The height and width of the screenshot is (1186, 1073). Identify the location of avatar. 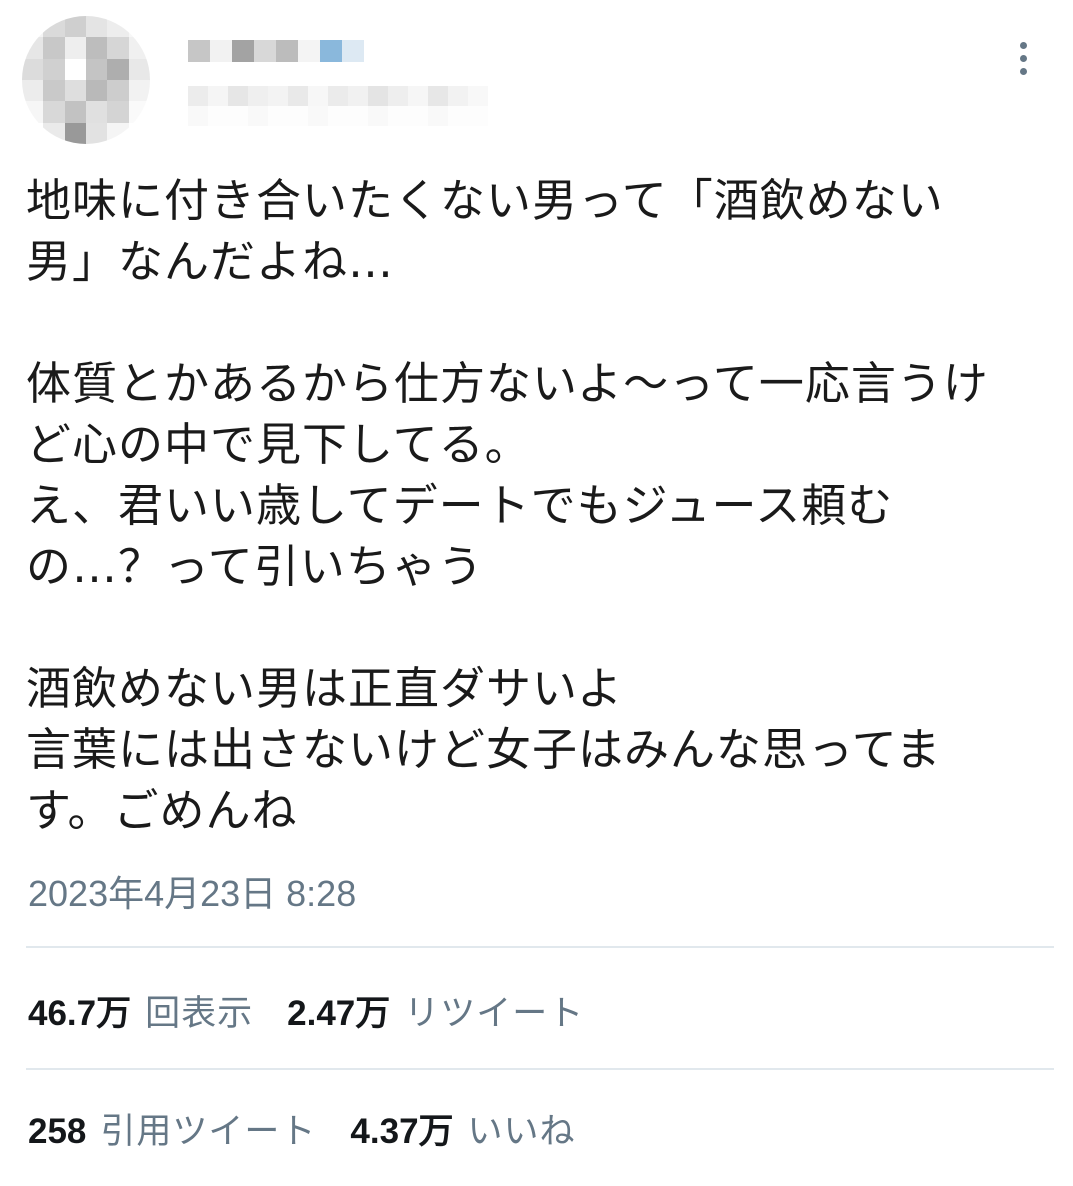
(86, 80).